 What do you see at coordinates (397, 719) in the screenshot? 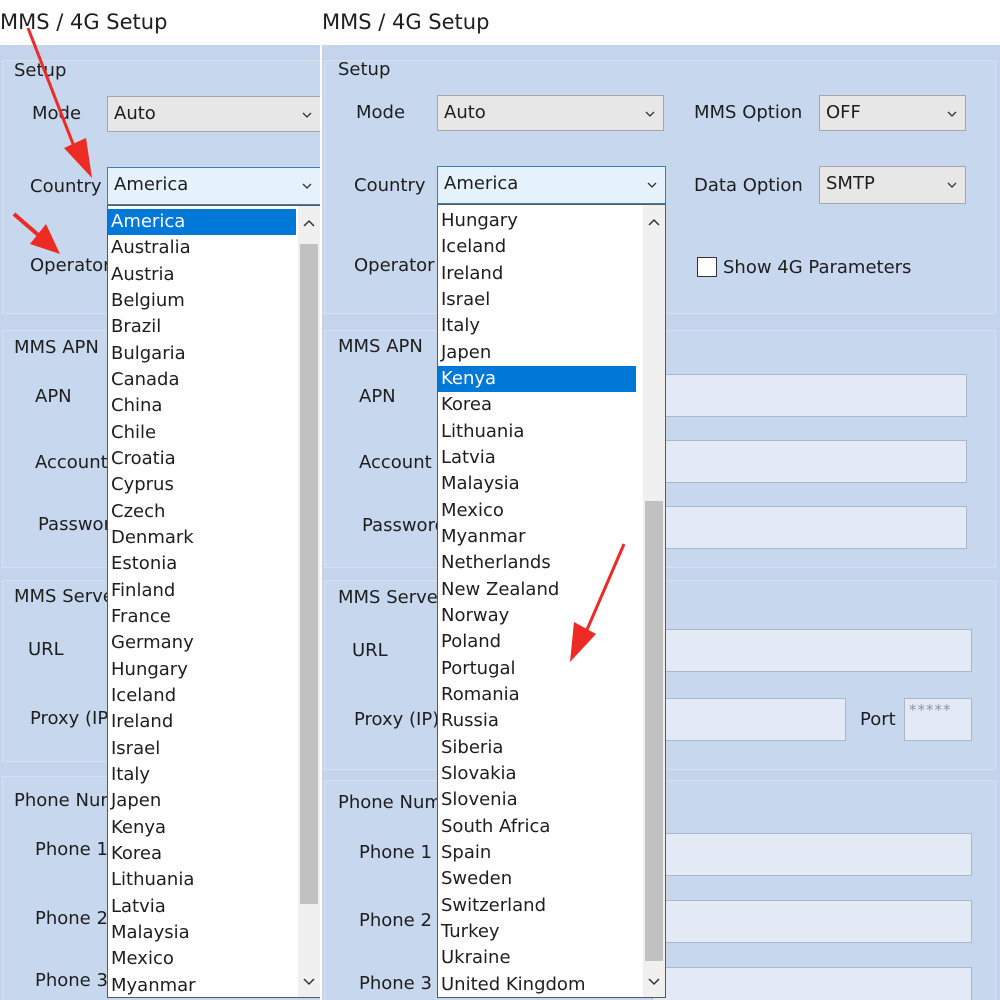
I see `proxy-label: Proxy (IP)` at bounding box center [397, 719].